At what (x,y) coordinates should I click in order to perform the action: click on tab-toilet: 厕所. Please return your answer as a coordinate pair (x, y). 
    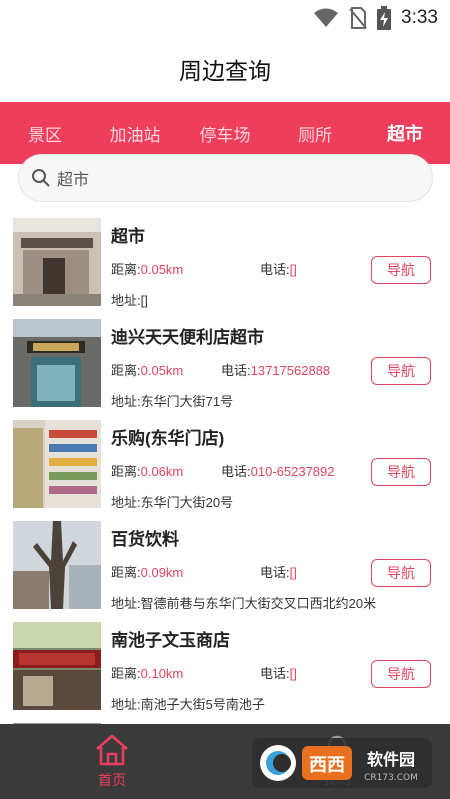
    Looking at the image, I should click on (315, 133).